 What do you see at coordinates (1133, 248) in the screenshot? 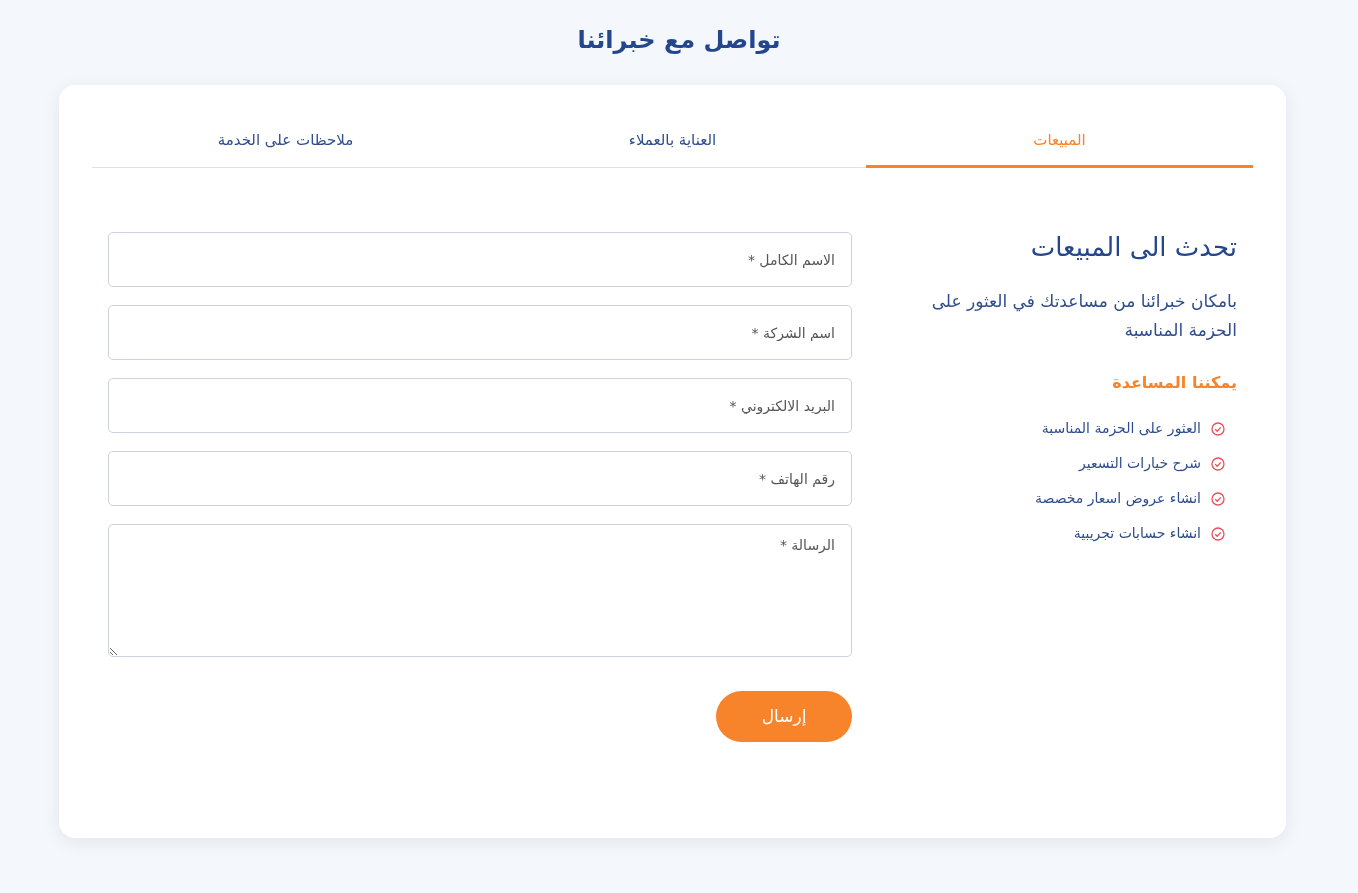
I see `section-heading: تحدث الى المبيعات` at bounding box center [1133, 248].